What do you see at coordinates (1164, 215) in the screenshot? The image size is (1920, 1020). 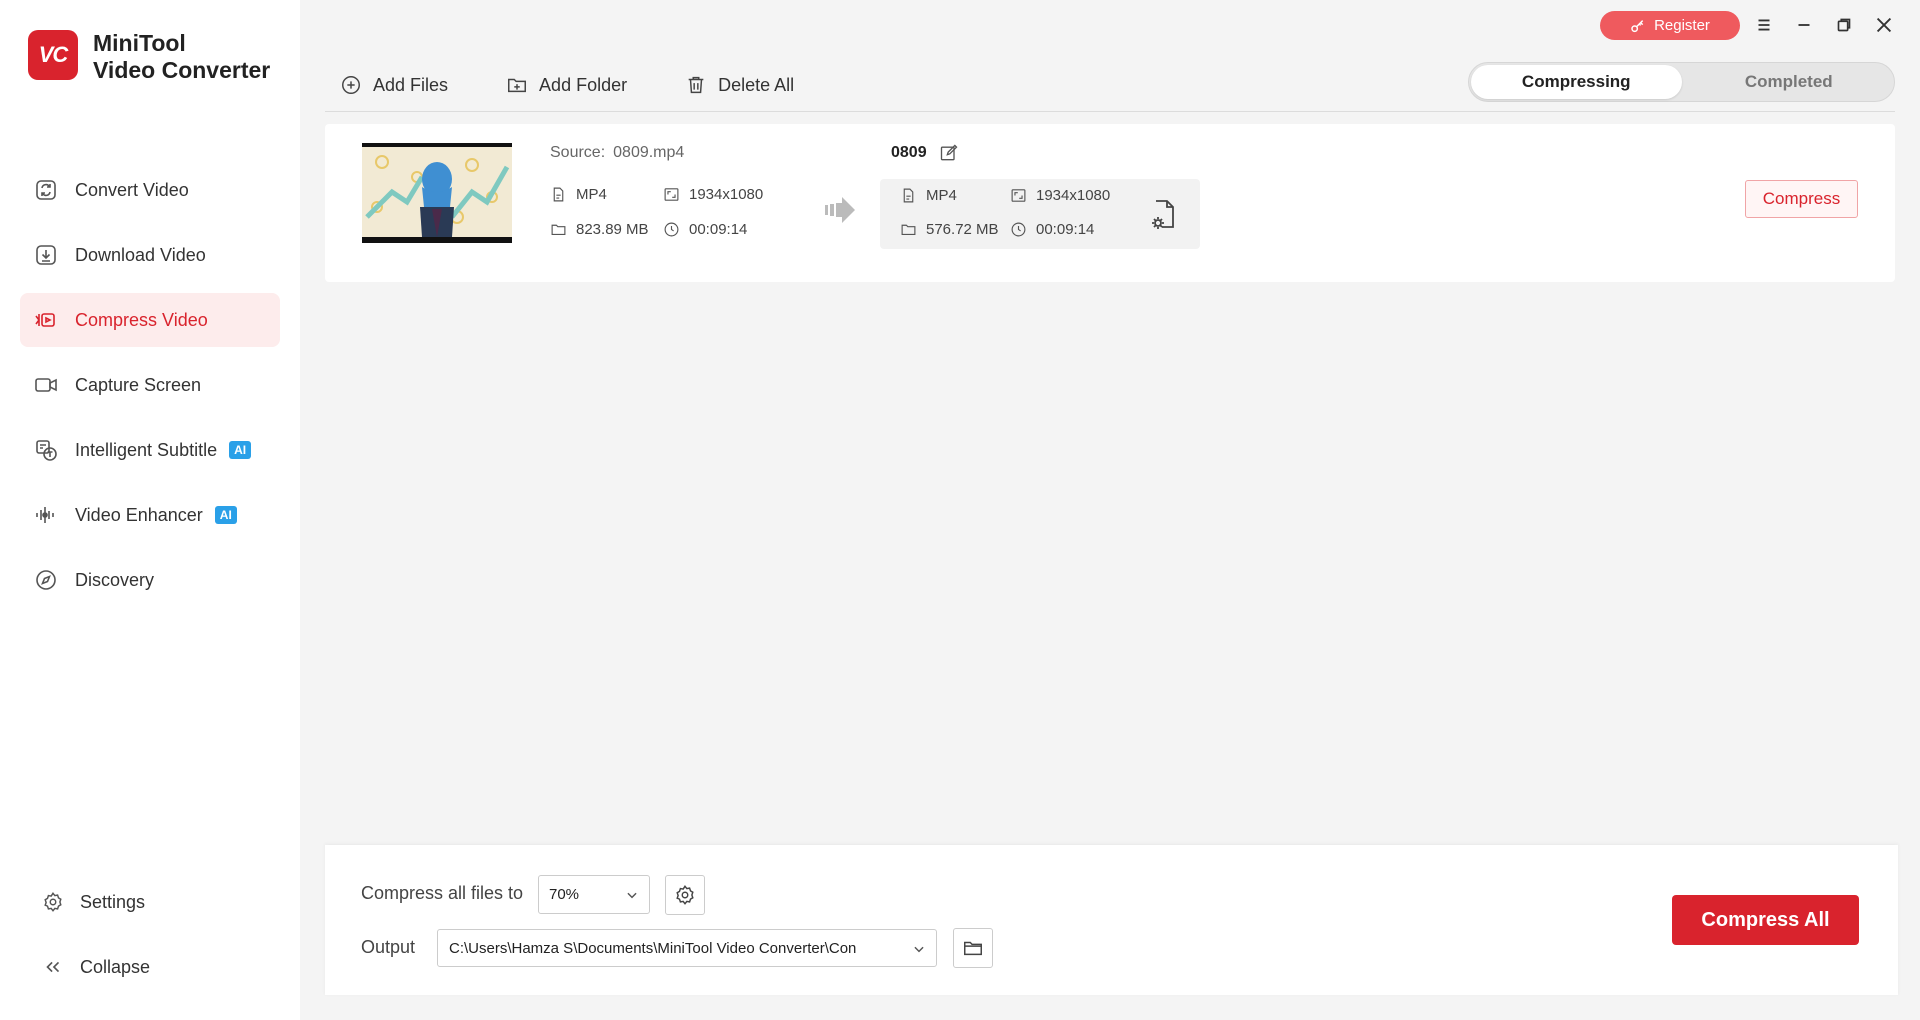 I see `file-settings-icon` at bounding box center [1164, 215].